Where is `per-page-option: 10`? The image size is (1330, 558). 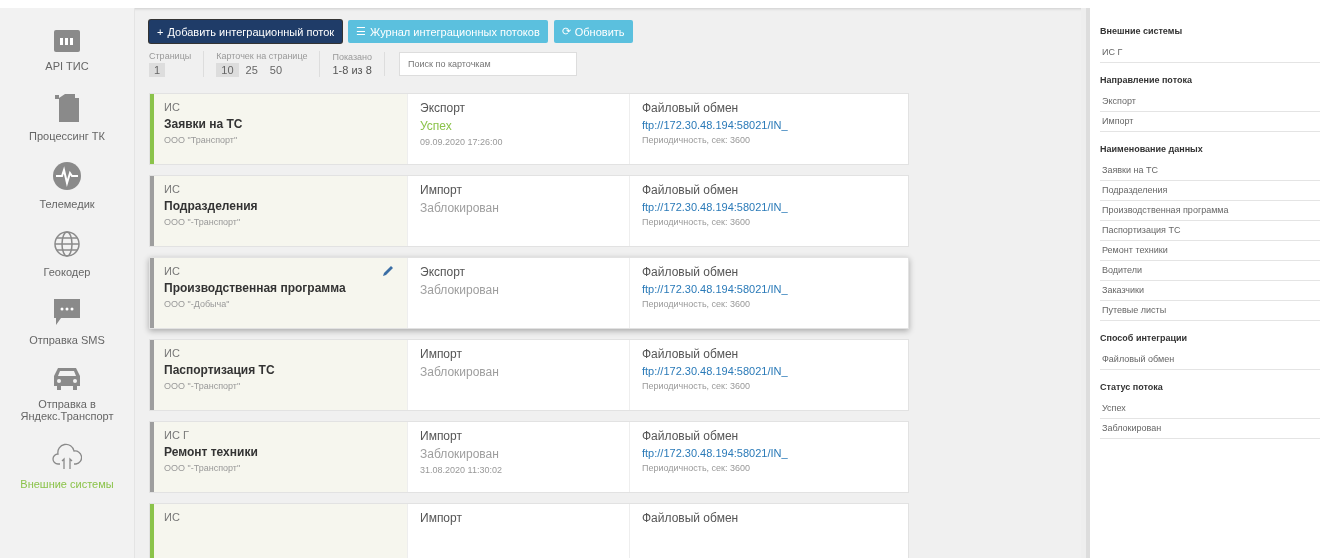
per-page-option: 10 is located at coordinates (227, 70).